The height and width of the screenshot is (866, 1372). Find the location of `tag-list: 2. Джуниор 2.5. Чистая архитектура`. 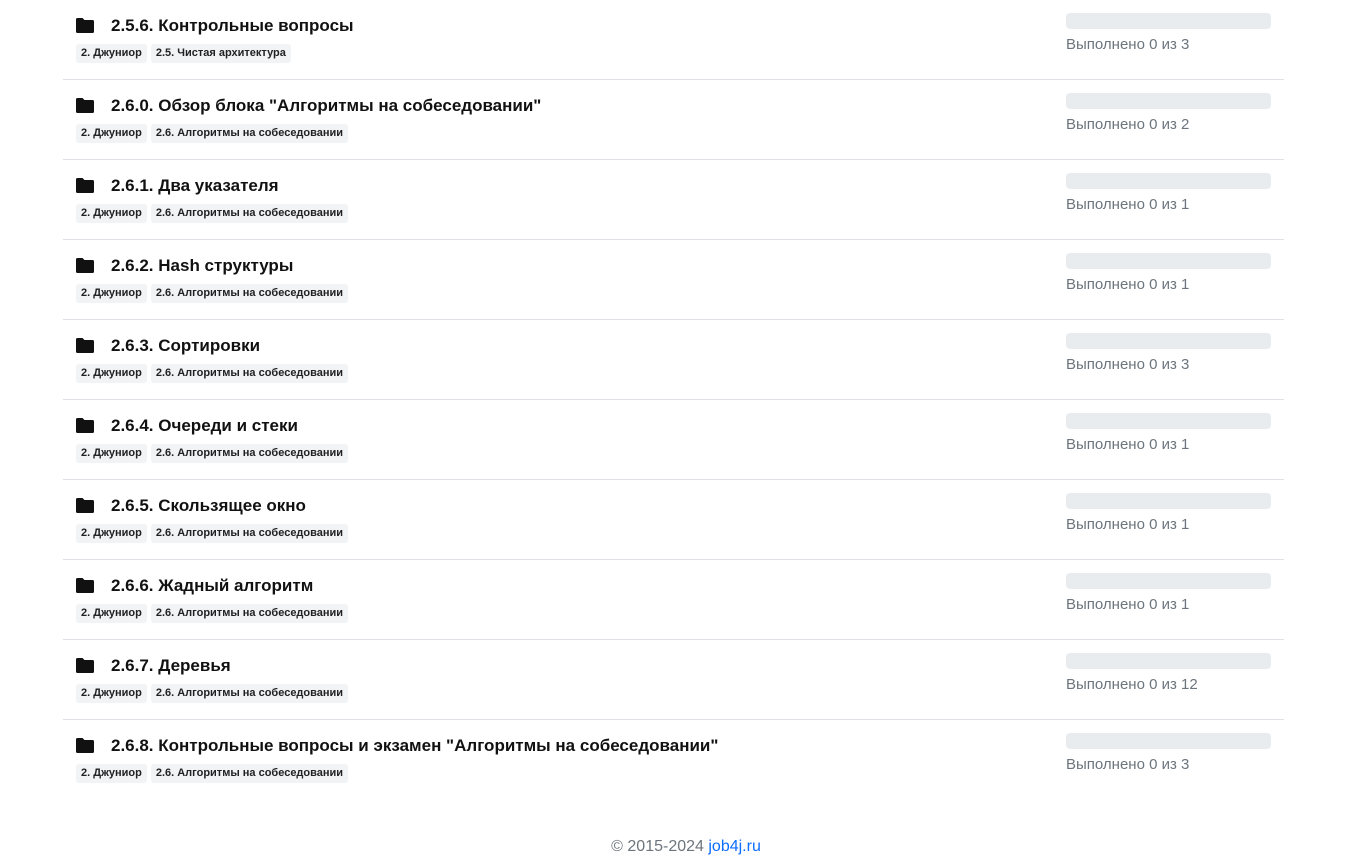

tag-list: 2. Джуниор 2.5. Чистая архитектура is located at coordinates (183, 53).